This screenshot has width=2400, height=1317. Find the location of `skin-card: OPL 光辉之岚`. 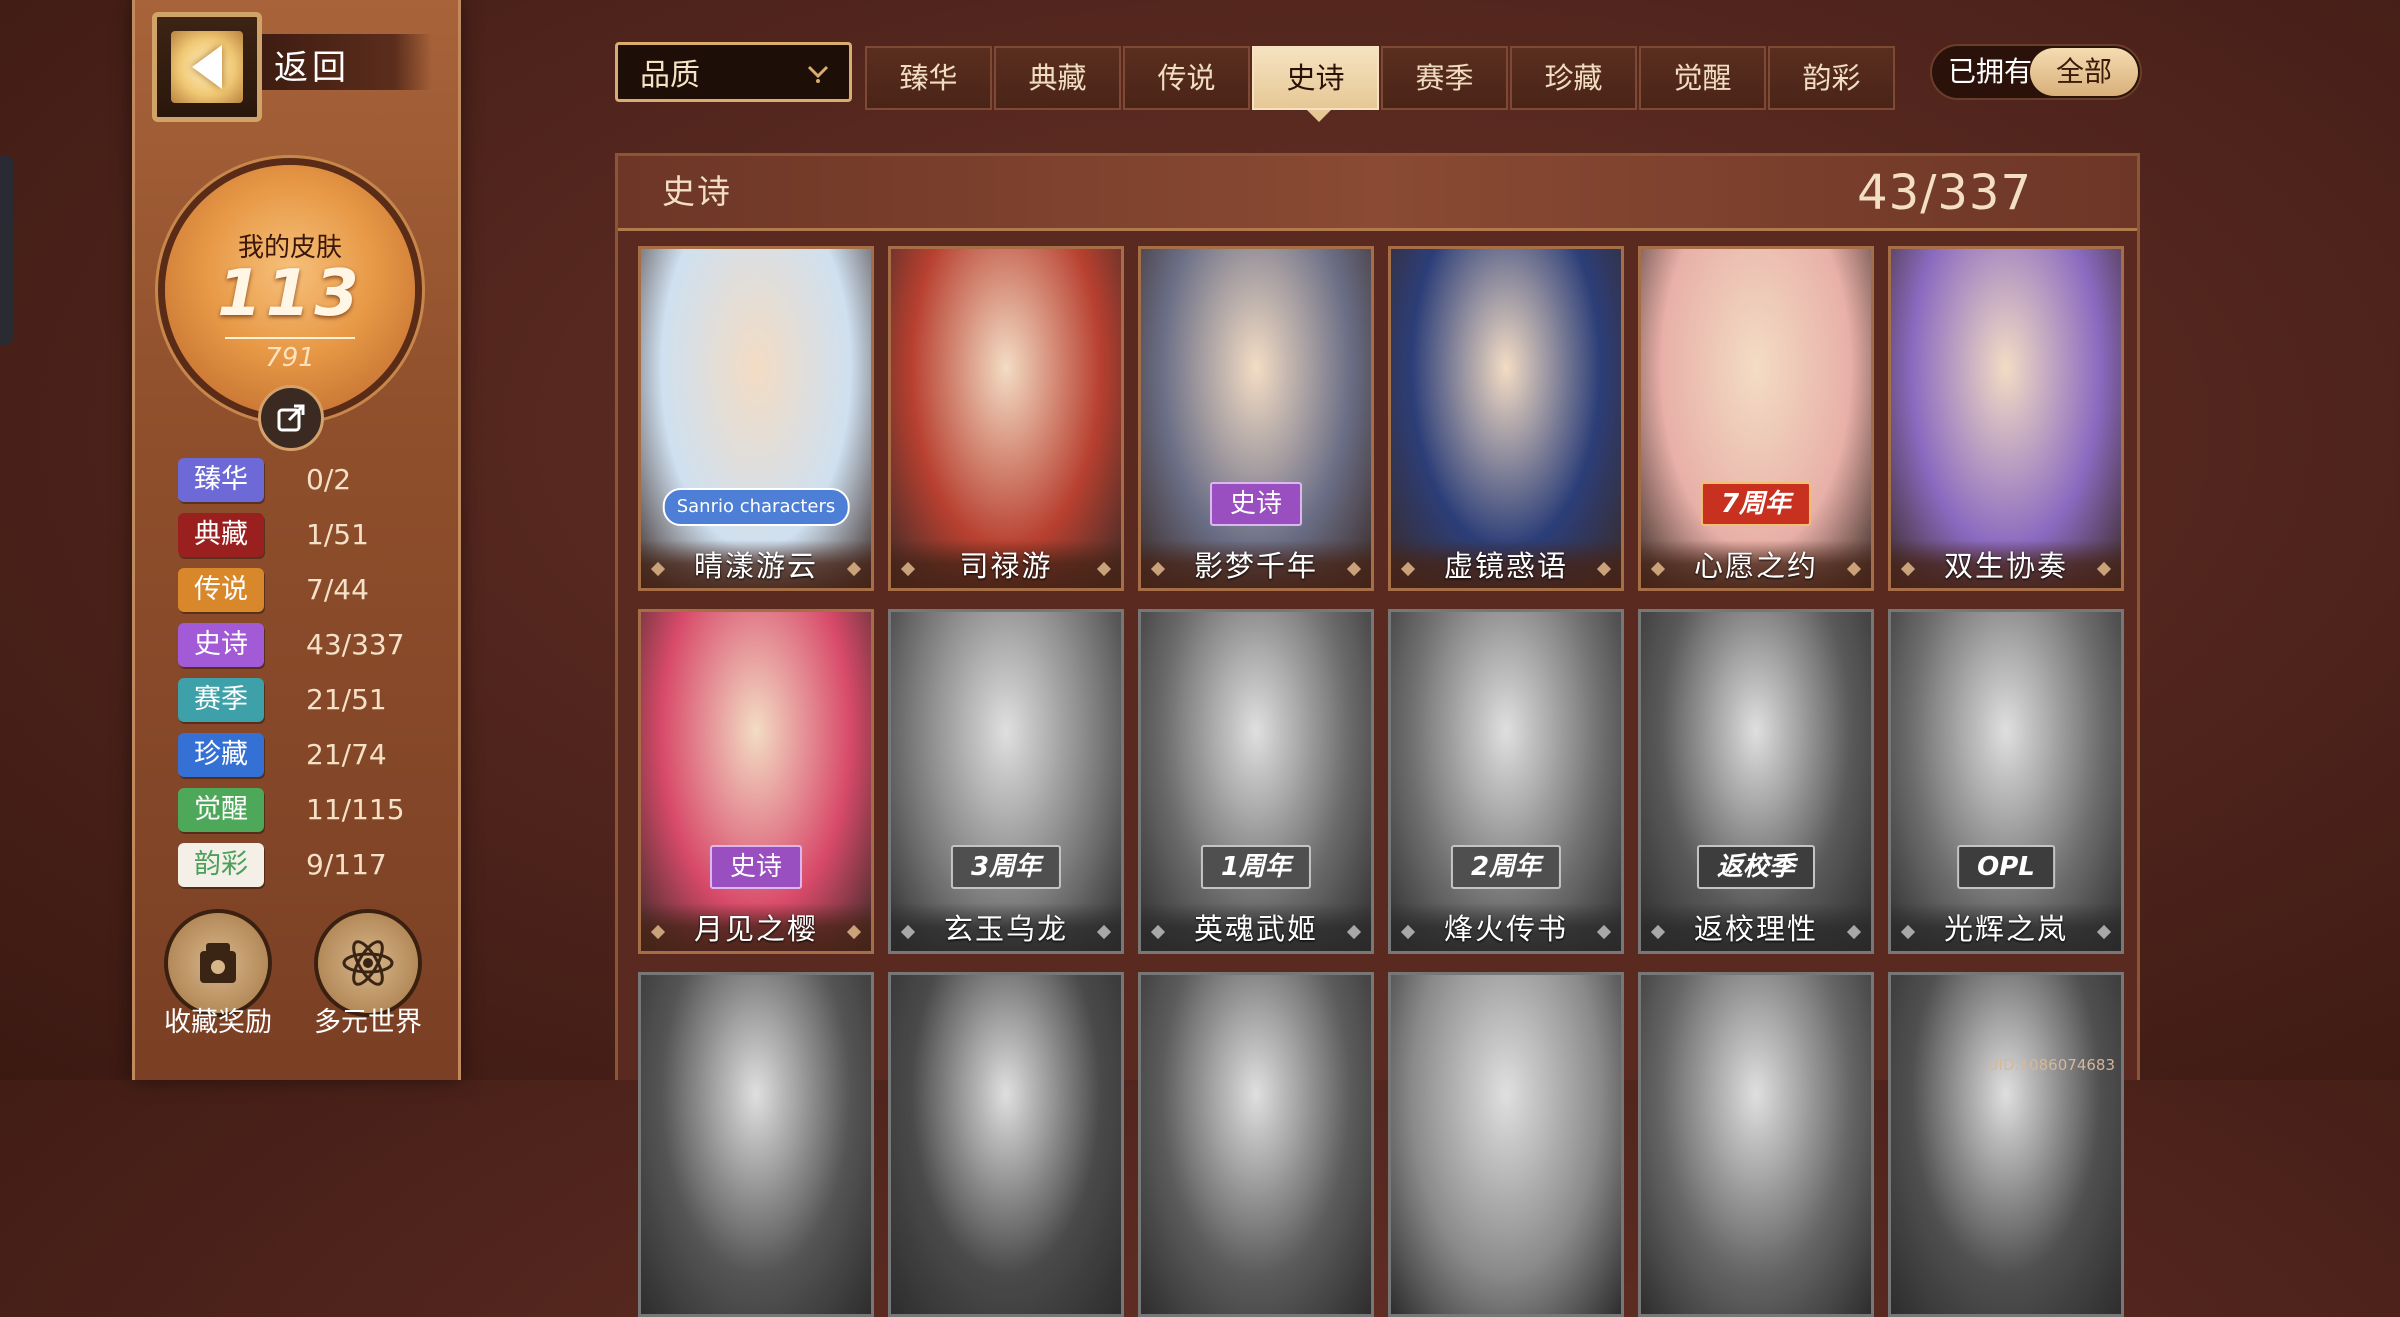

skin-card: OPL 光辉之岚 is located at coordinates (2006, 781).